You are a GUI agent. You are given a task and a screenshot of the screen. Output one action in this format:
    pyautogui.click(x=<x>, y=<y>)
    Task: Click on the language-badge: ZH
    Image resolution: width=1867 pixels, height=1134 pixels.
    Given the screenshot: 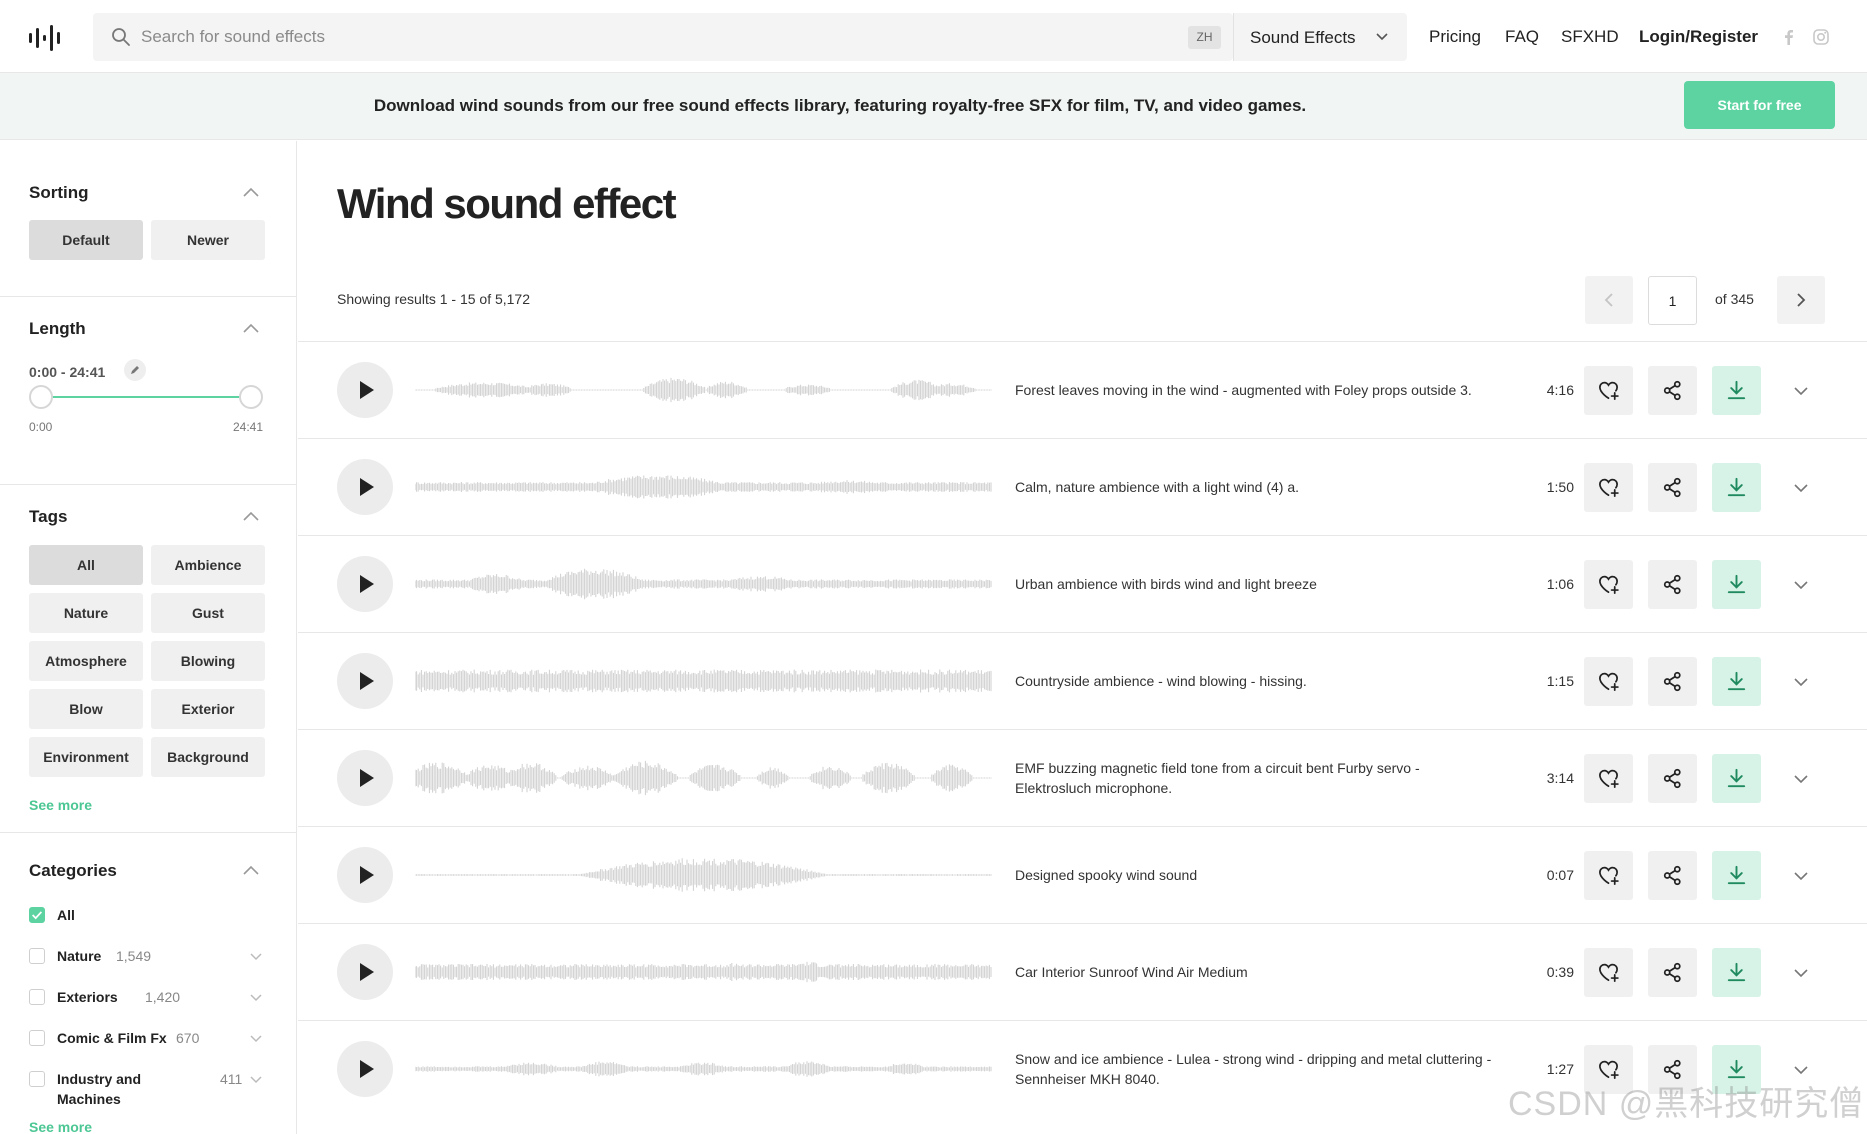 What is the action you would take?
    pyautogui.click(x=1204, y=37)
    